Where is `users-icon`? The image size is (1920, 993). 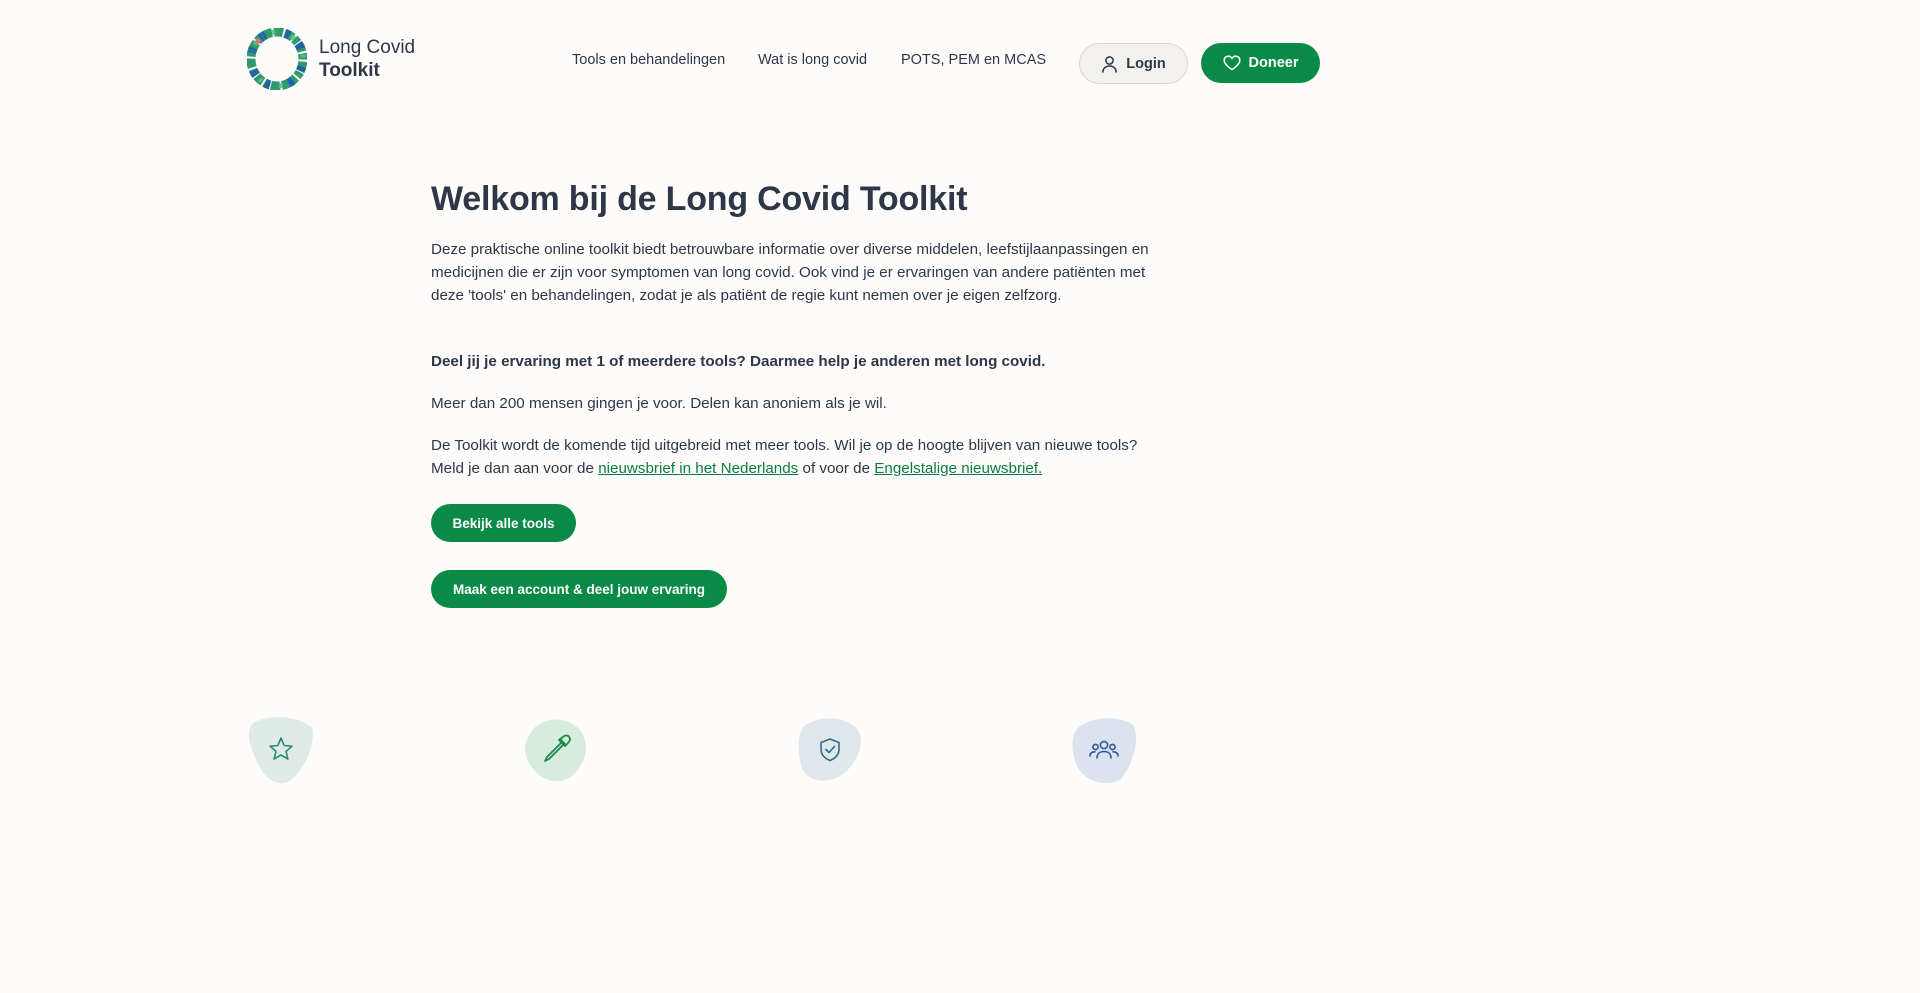 users-icon is located at coordinates (1104, 751).